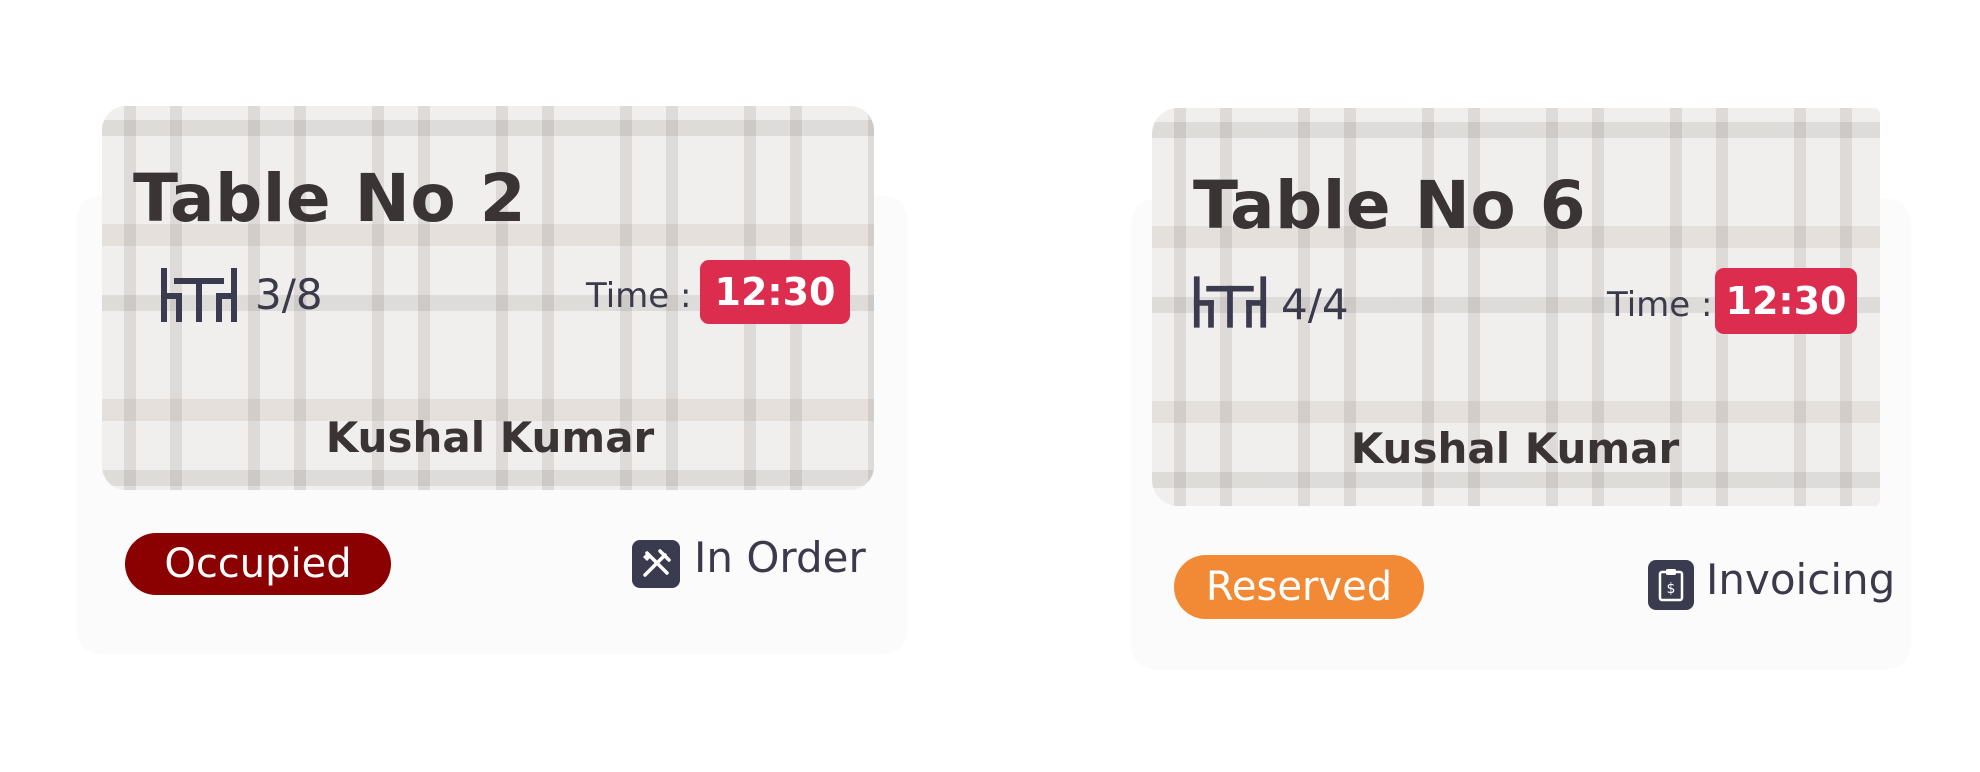 This screenshot has height=772, width=1980. I want to click on seat-occupancy: 3/8, so click(289, 294).